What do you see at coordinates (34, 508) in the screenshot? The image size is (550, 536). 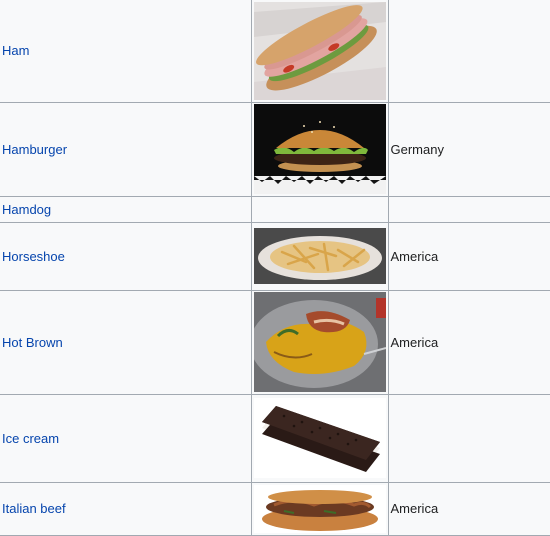 I see `dish-link-italian-beef: Italian beef` at bounding box center [34, 508].